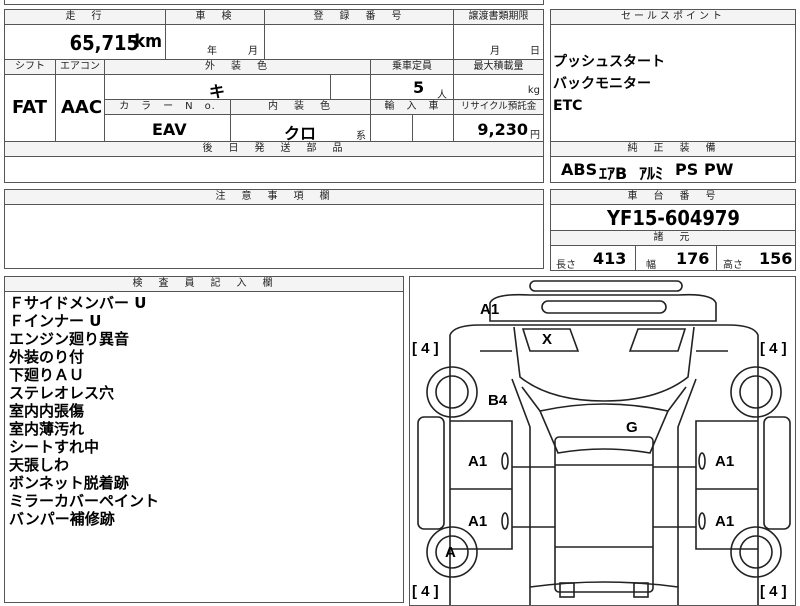 The height and width of the screenshot is (606, 800). What do you see at coordinates (80, 67) in the screenshot?
I see `aircon-label: エアコン` at bounding box center [80, 67].